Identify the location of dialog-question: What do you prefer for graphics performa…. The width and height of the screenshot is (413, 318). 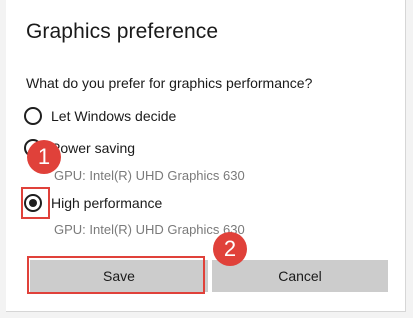
(169, 83).